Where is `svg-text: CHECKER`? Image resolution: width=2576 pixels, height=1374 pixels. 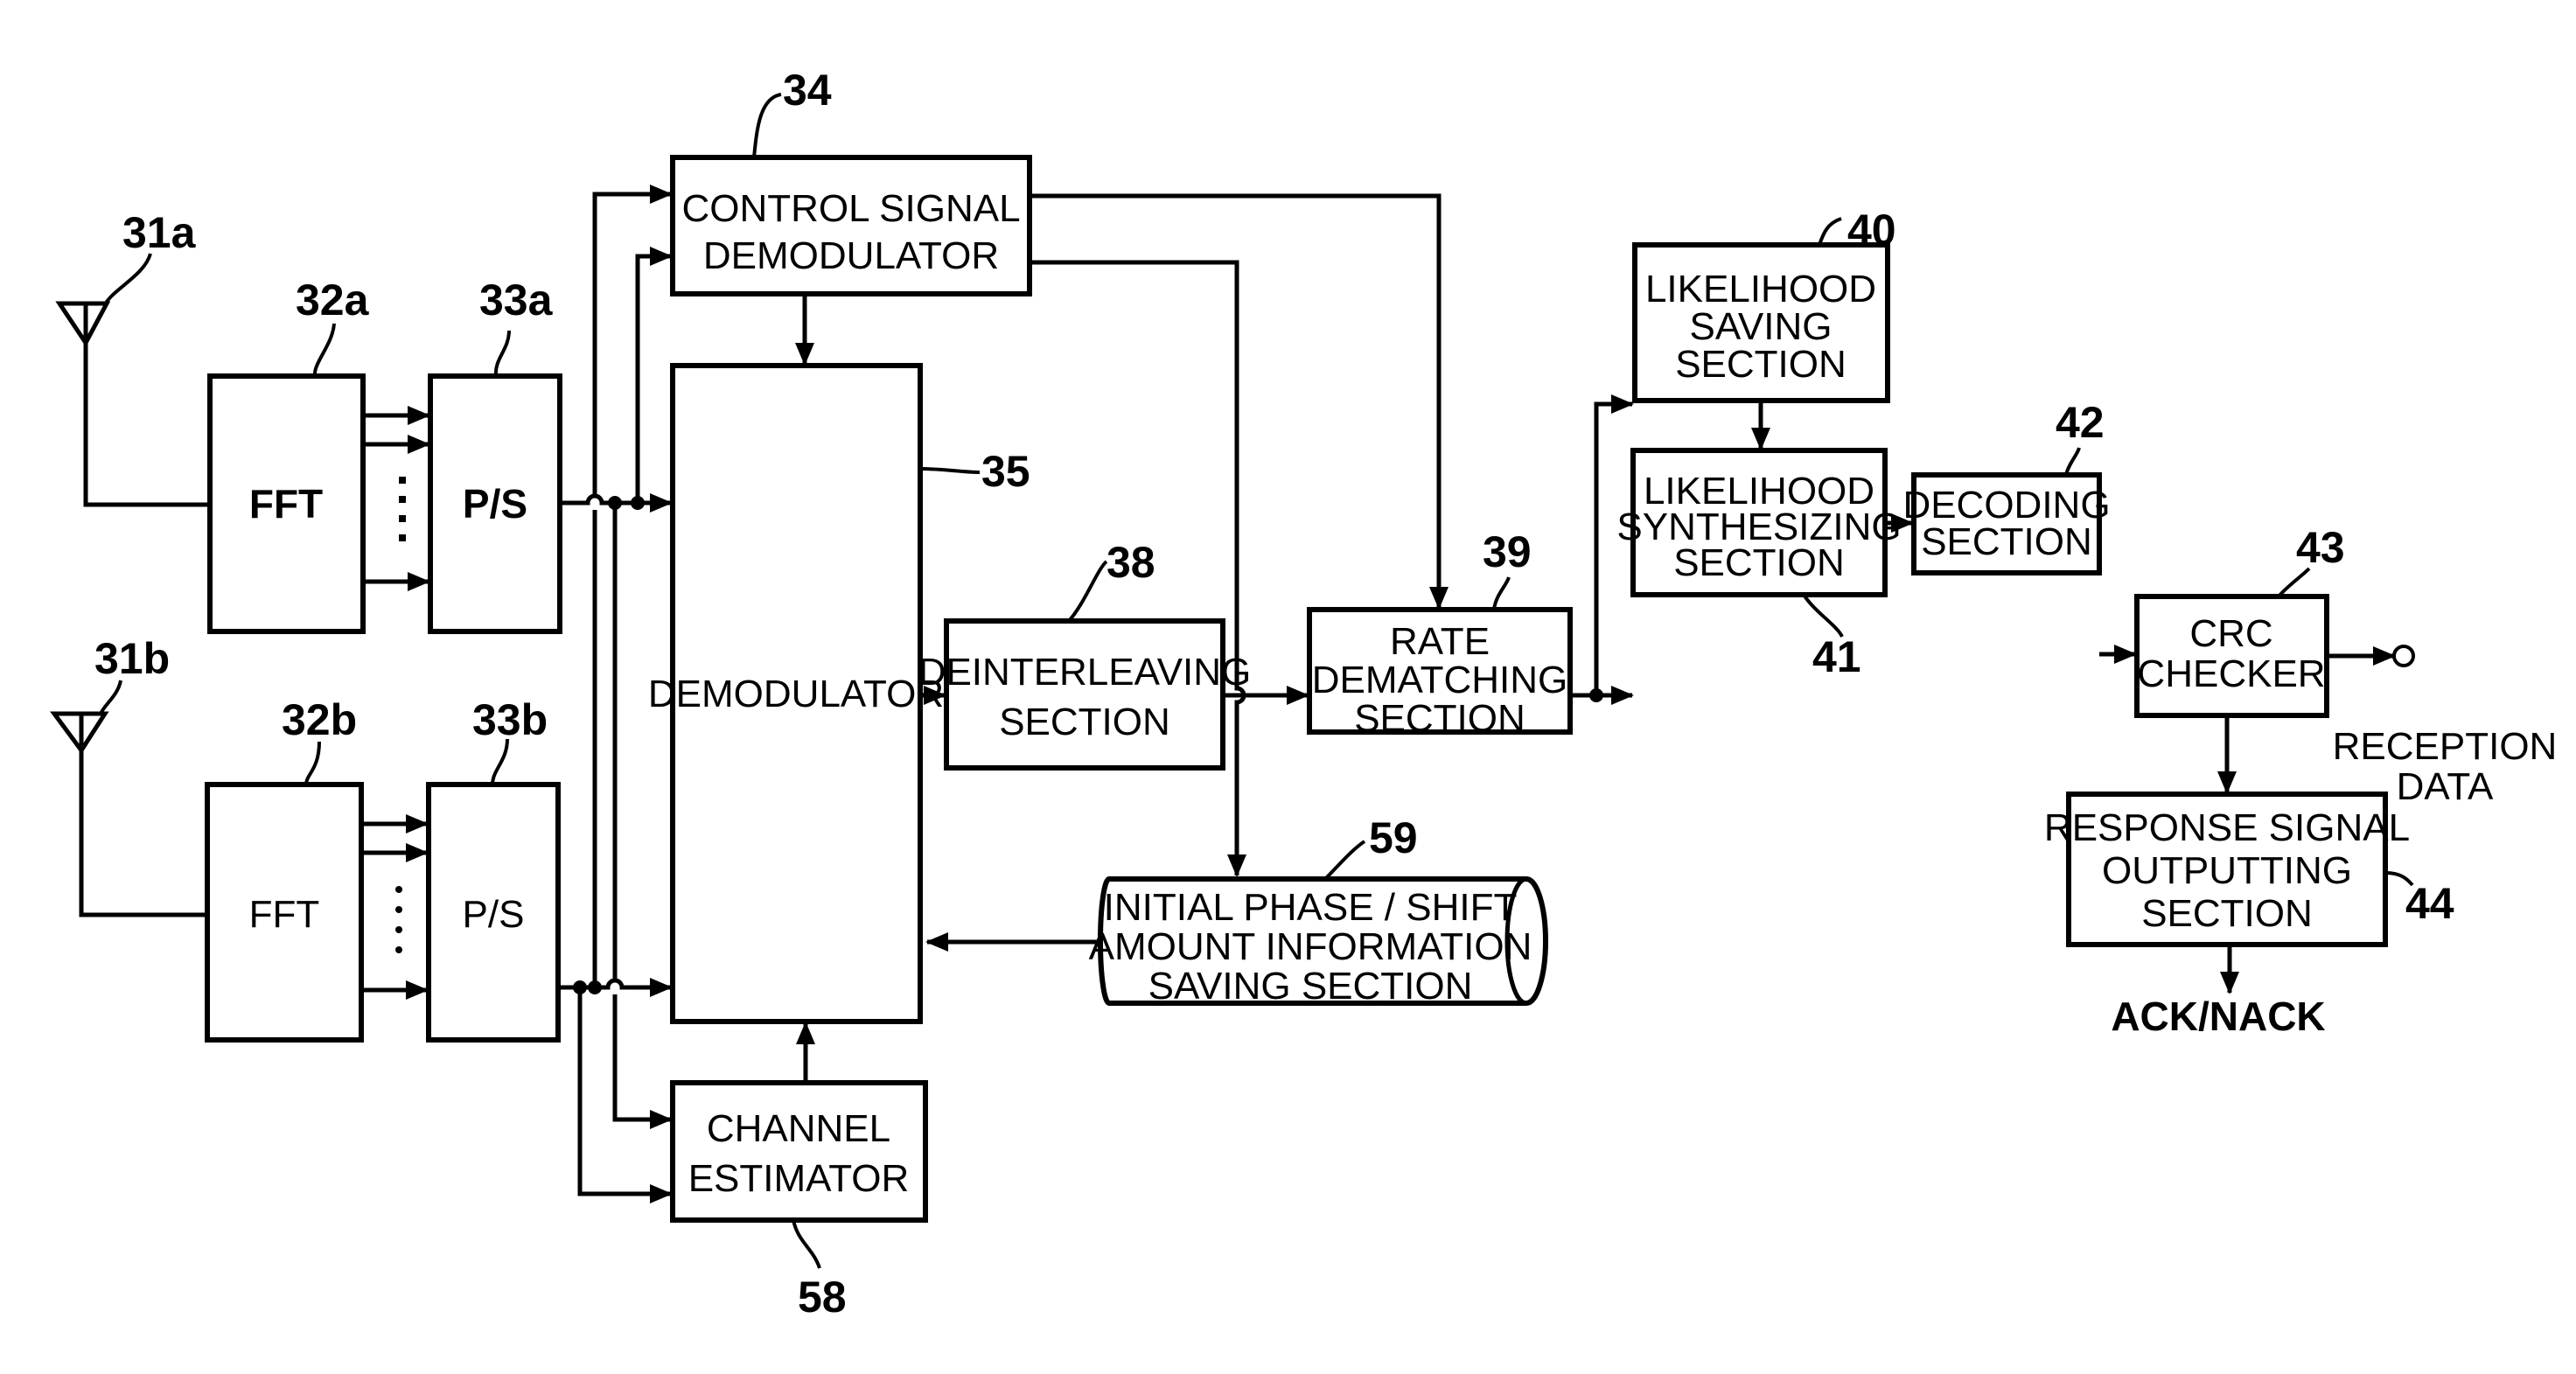
svg-text: CHECKER is located at coordinates (2231, 673).